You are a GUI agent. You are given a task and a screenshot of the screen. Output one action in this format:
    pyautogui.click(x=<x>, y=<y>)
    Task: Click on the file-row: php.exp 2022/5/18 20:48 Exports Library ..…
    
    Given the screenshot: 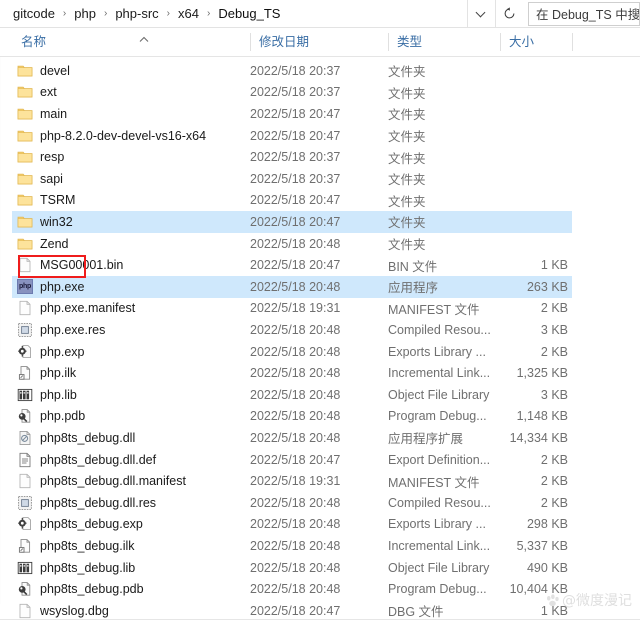 What is the action you would take?
    pyautogui.click(x=292, y=352)
    